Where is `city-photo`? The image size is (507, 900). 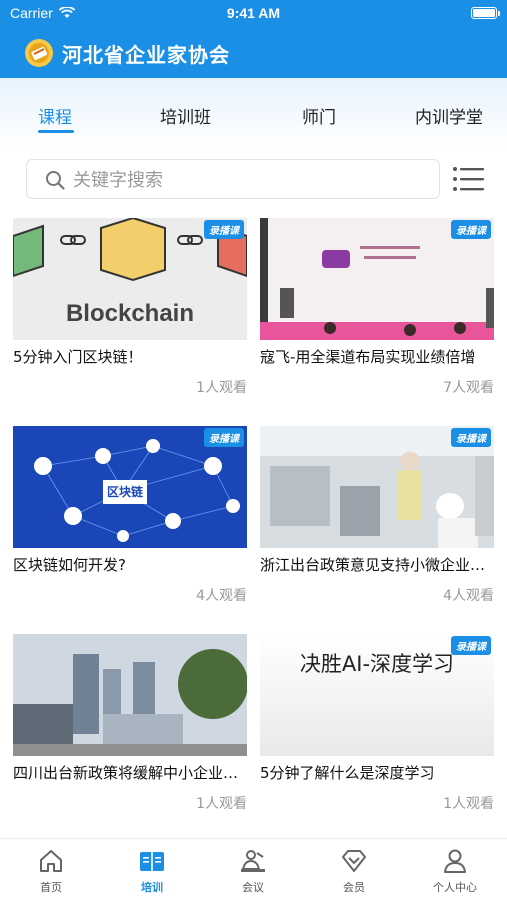 city-photo is located at coordinates (130, 695).